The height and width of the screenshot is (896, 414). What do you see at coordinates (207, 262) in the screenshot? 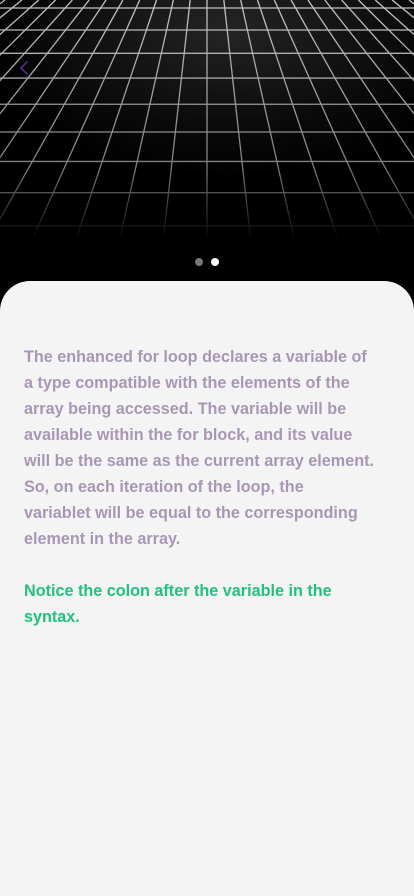
I see `page-indicator` at bounding box center [207, 262].